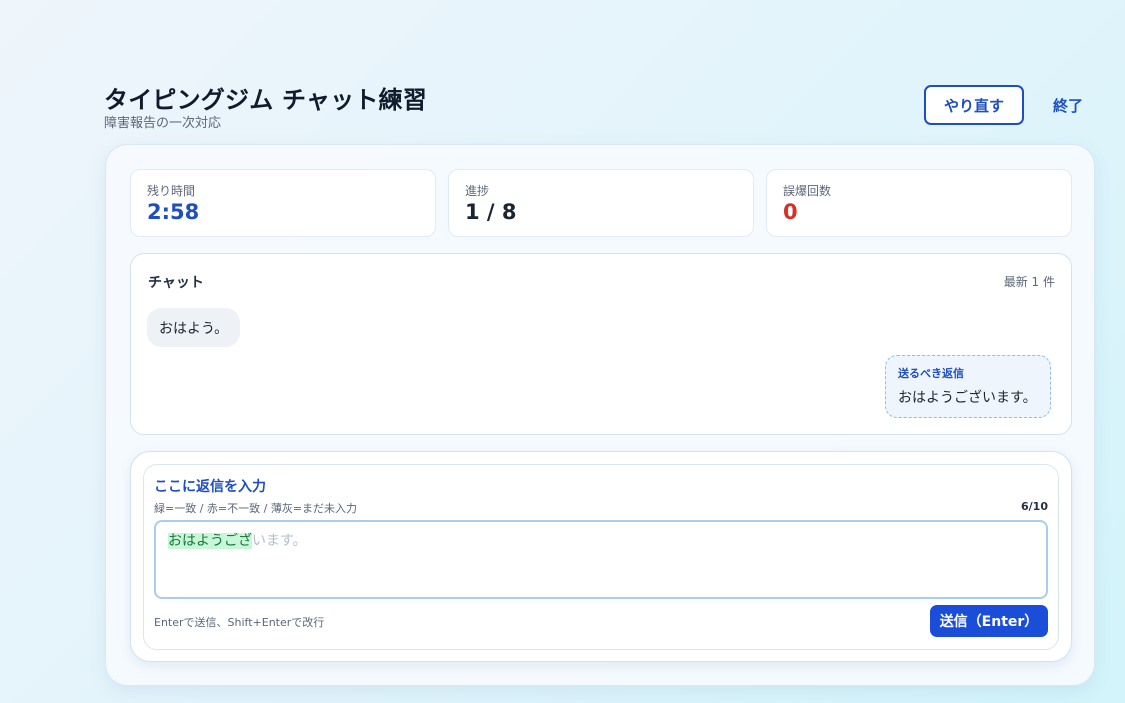 The width and height of the screenshot is (1125, 703). What do you see at coordinates (601, 559) in the screenshot?
I see `reply-textarea: おはようございます。` at bounding box center [601, 559].